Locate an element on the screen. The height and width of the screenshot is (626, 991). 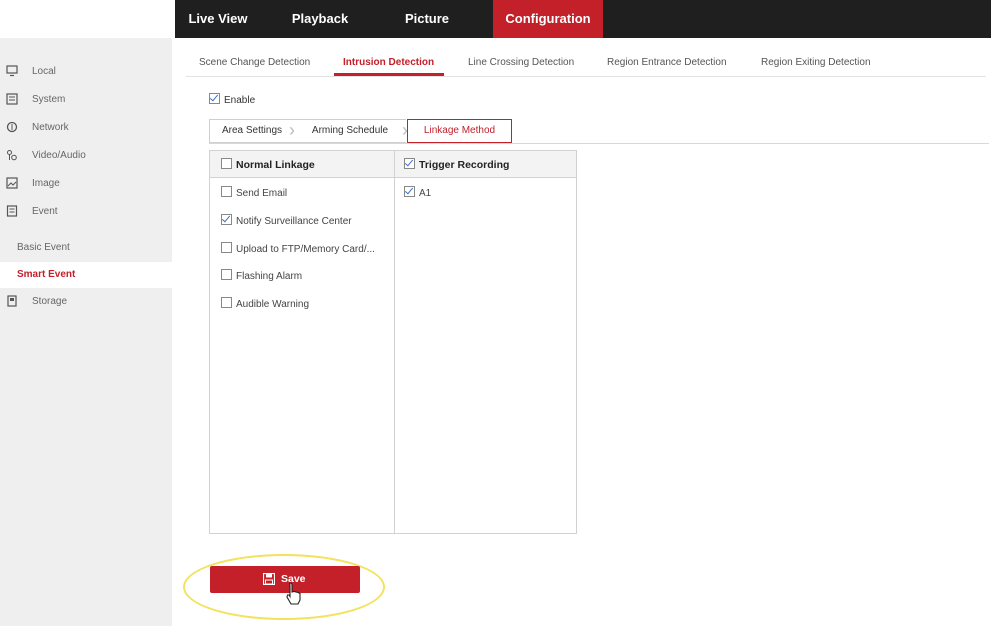
trigger-recording-header: Trigger Recording is located at coordinates (456, 164).